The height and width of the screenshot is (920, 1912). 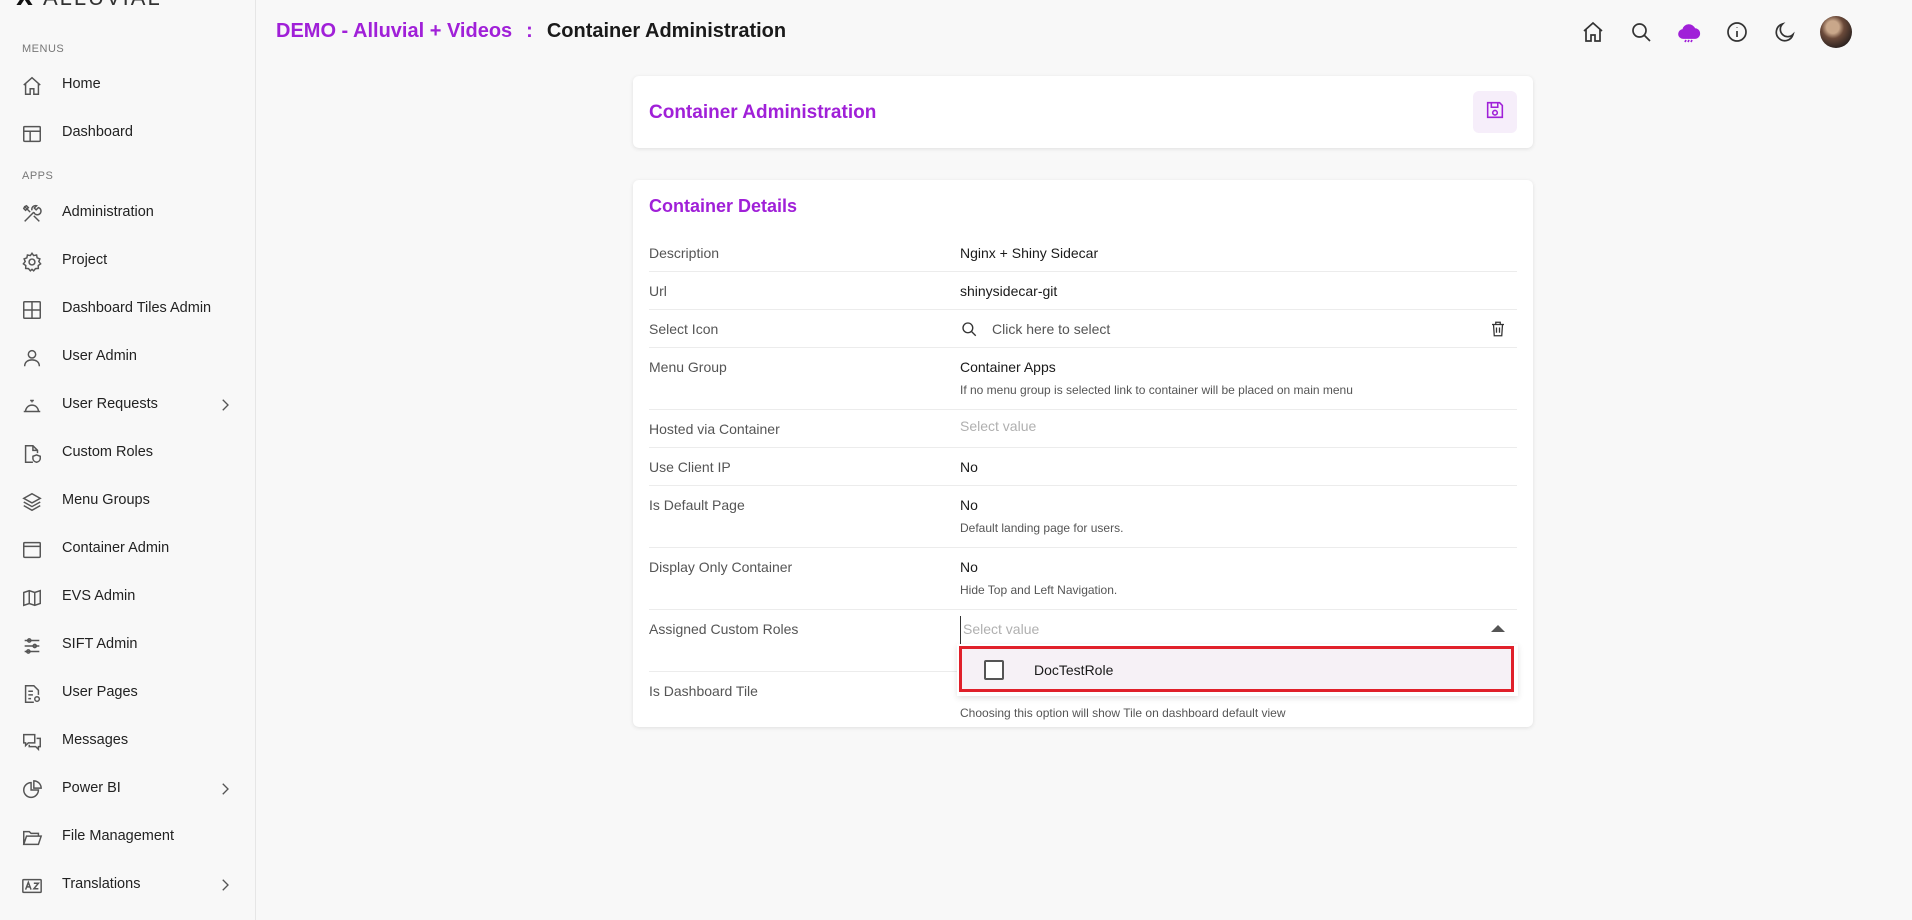 I want to click on cloud-alert-icon, so click(x=1689, y=32).